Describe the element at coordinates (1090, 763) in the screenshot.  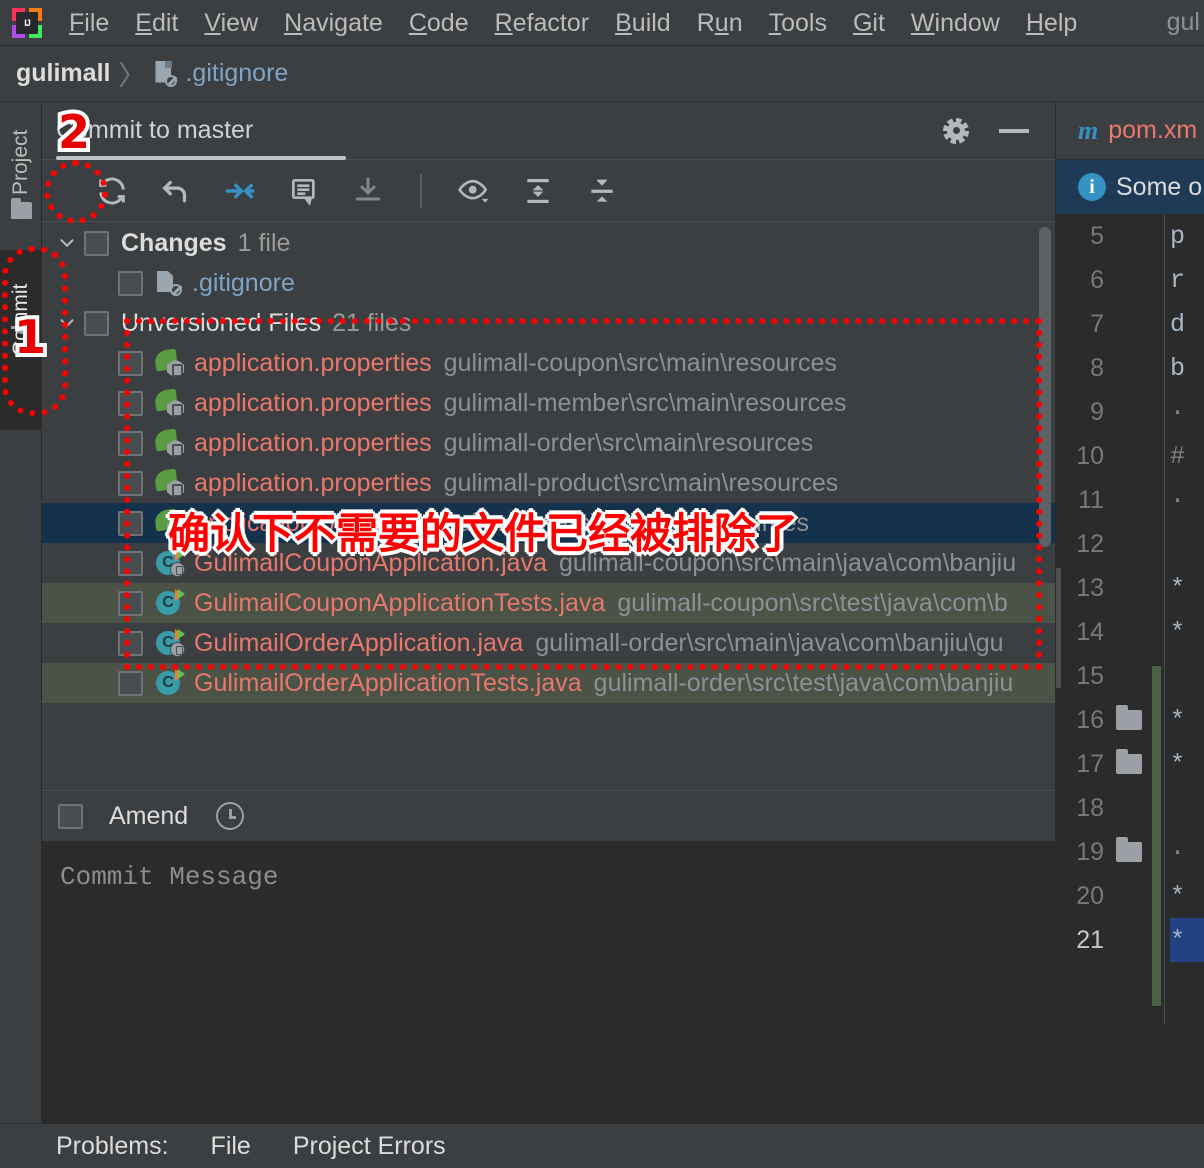
I see `line-number: 17` at that location.